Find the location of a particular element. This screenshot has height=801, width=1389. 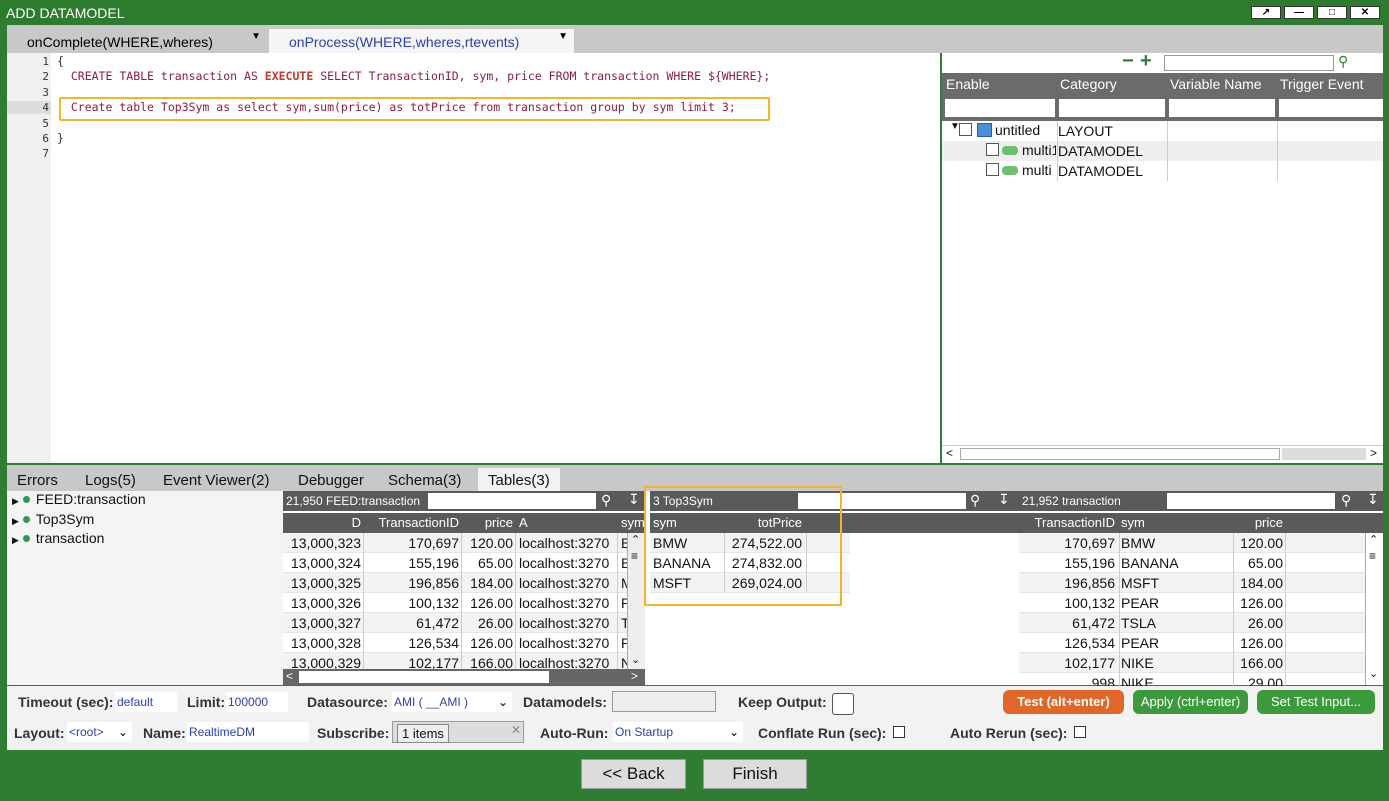

autorun-select: On Startup ⌄ is located at coordinates (678, 732).